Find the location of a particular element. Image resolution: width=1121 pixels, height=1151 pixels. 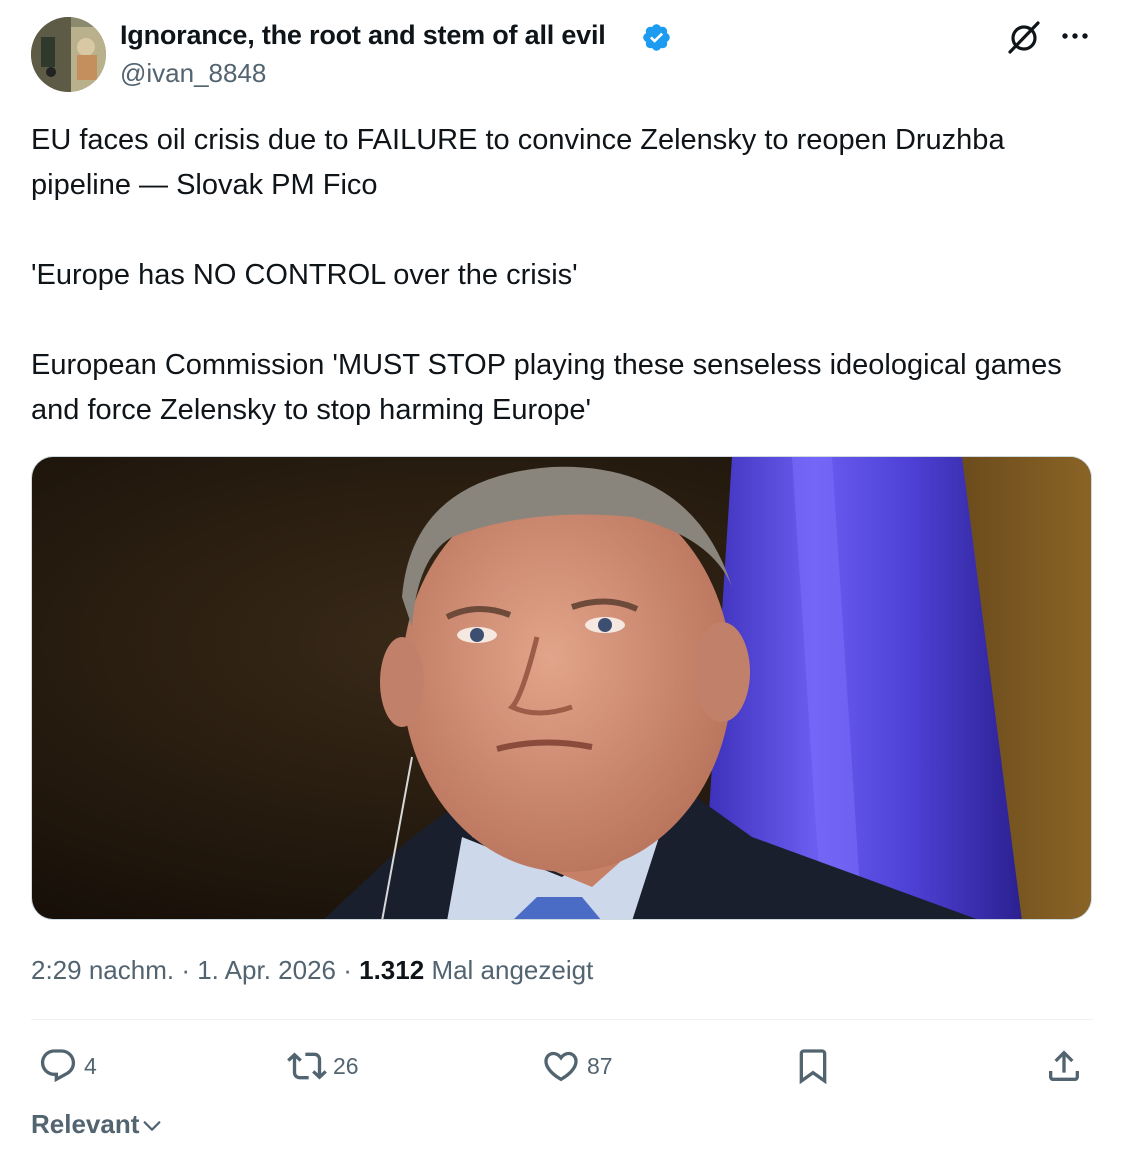

more-icon is located at coordinates (1075, 36).